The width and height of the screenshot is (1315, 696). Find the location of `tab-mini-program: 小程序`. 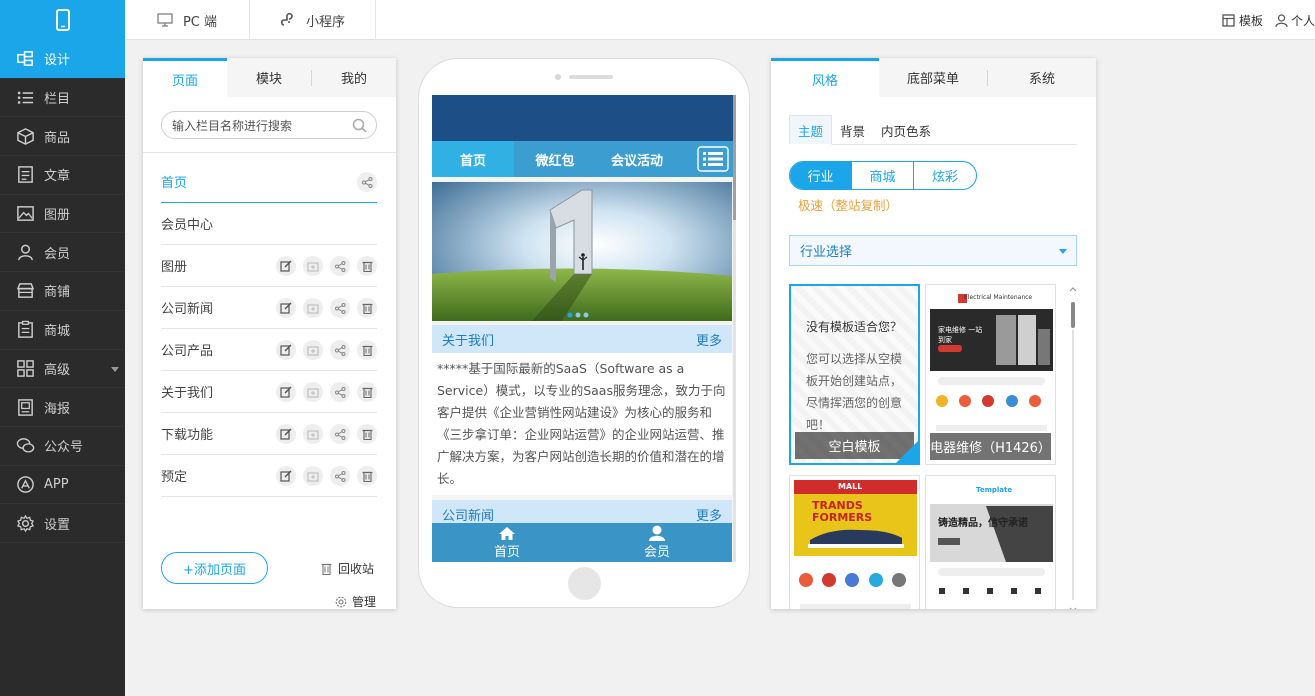

tab-mini-program: 小程序 is located at coordinates (313, 20).